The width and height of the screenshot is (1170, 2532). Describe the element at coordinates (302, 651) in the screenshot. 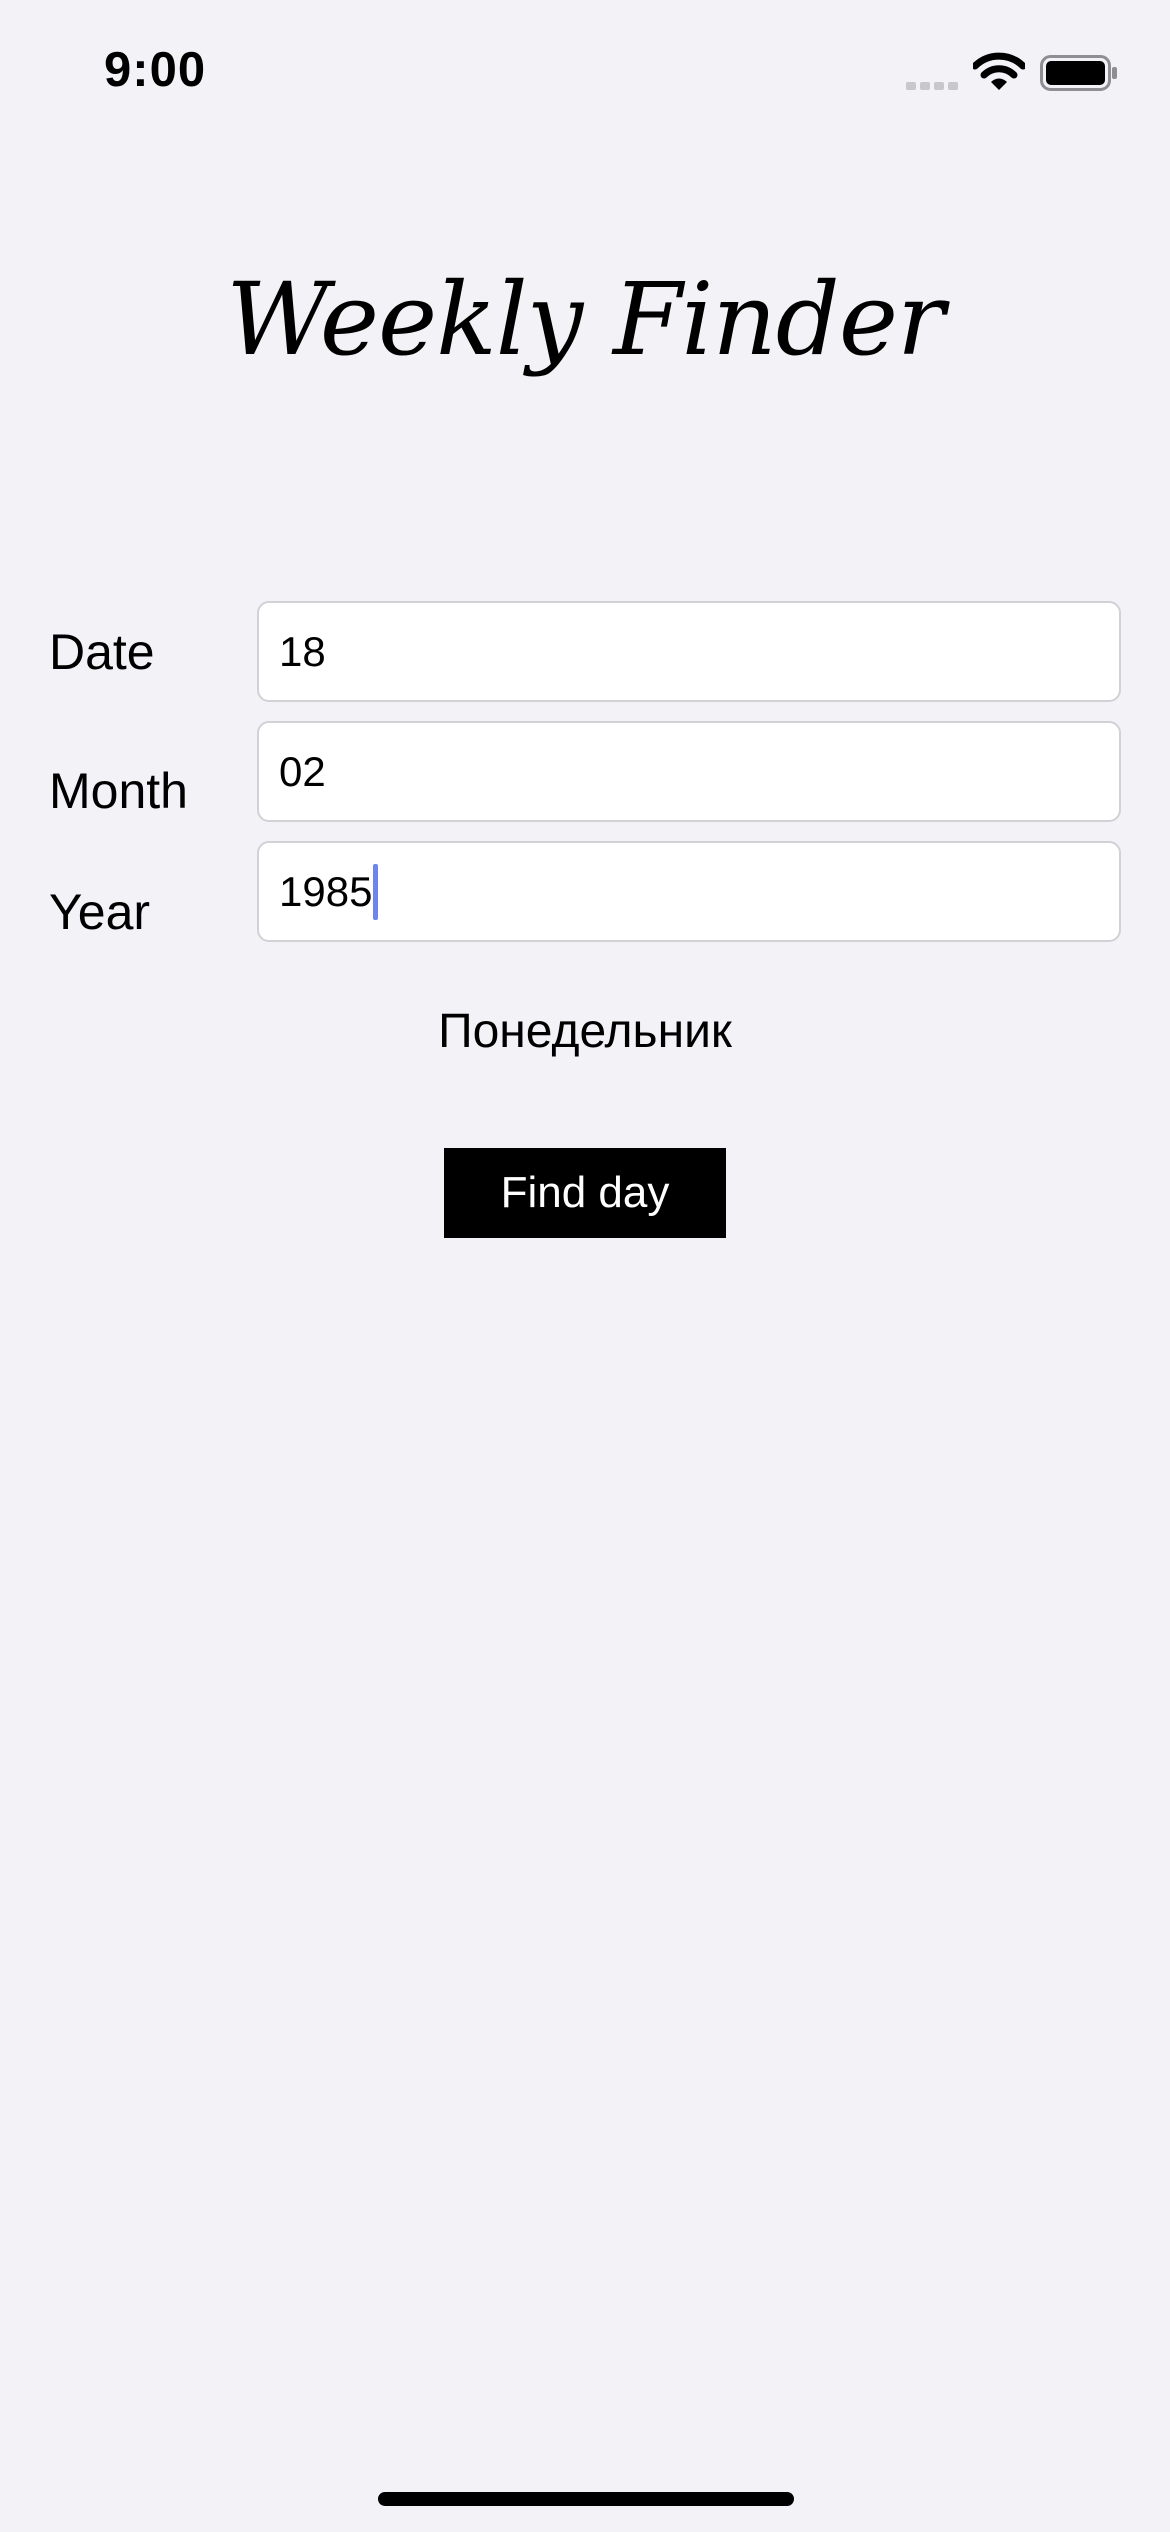

I see `date-value: 18` at that location.